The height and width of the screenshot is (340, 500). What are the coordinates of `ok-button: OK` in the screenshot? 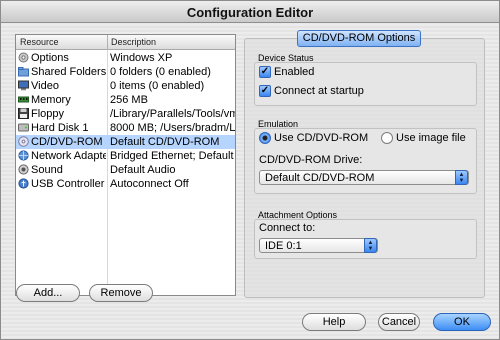 It's located at (462, 322).